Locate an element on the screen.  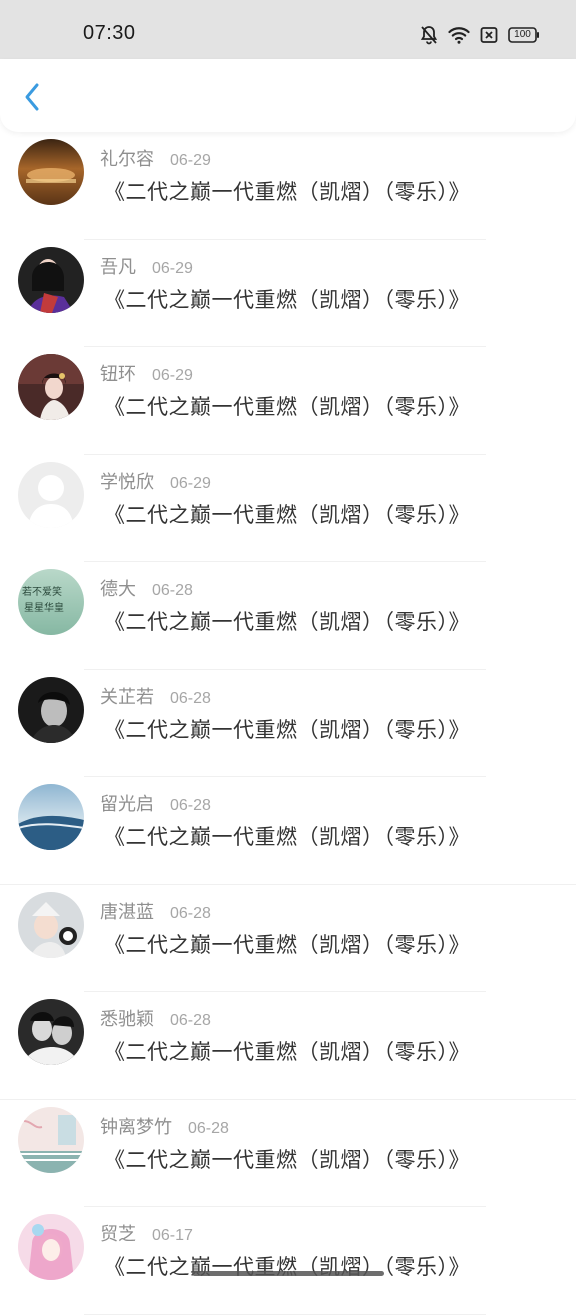
comment-meta: 关芷若 06-28 is located at coordinates (155, 696).